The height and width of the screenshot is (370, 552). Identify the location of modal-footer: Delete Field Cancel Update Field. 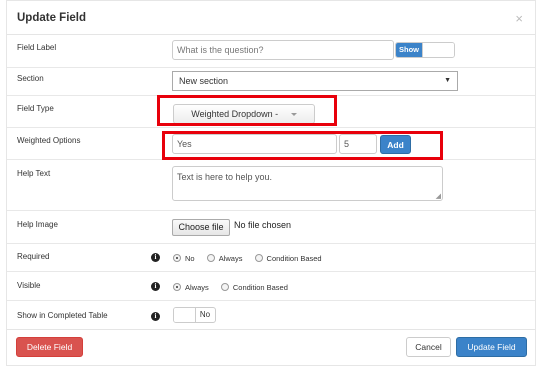
(271, 347).